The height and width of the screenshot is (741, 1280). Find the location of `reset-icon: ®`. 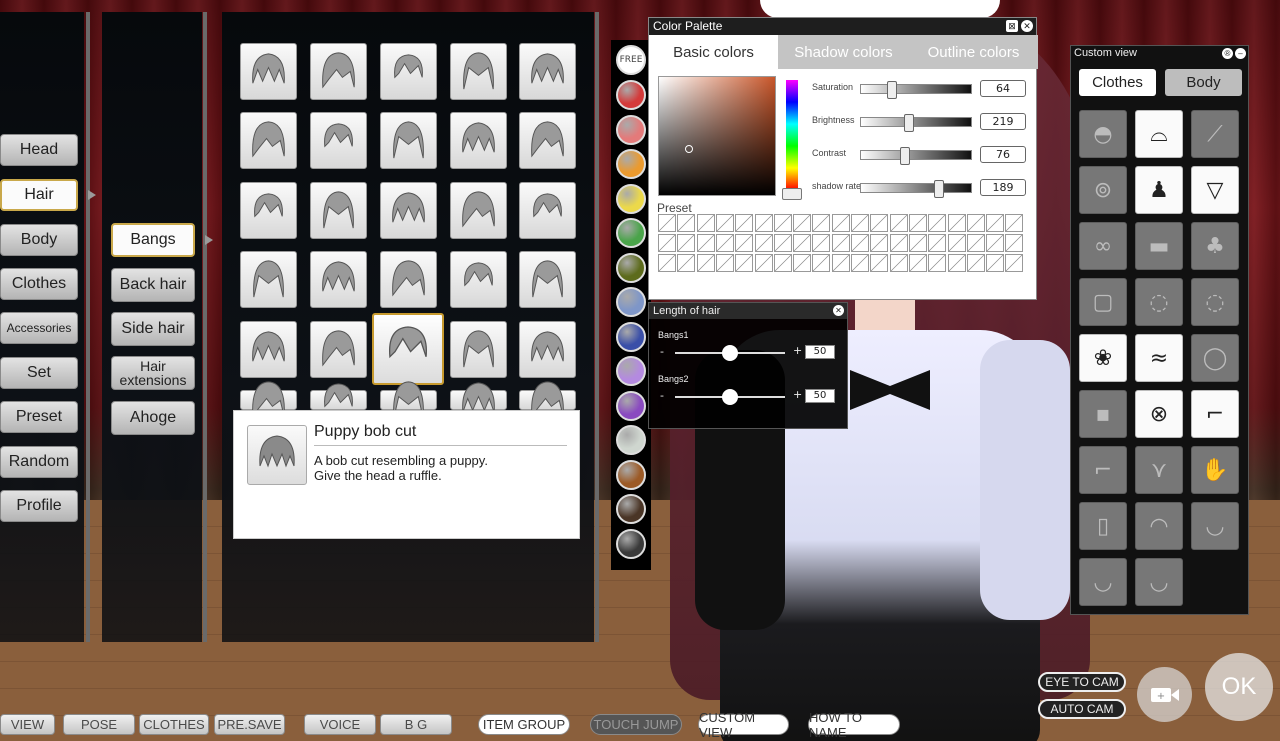

reset-icon: ® is located at coordinates (1227, 53).